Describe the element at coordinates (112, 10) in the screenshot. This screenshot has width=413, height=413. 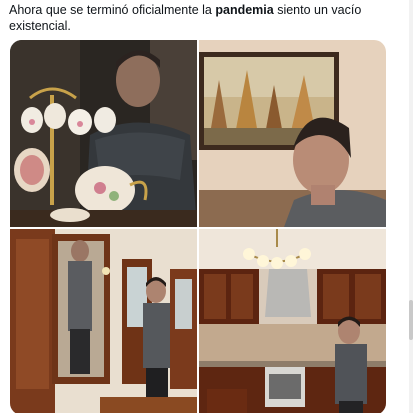
I see `tweet-text-start: Ahora que se terminó oficialmente la` at that location.